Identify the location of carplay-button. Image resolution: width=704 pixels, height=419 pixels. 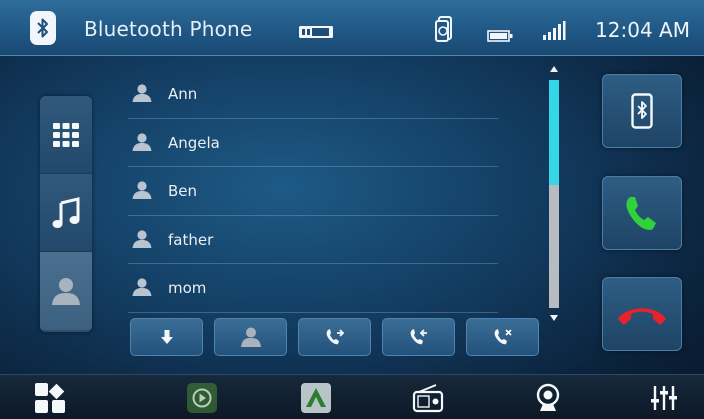
(202, 398).